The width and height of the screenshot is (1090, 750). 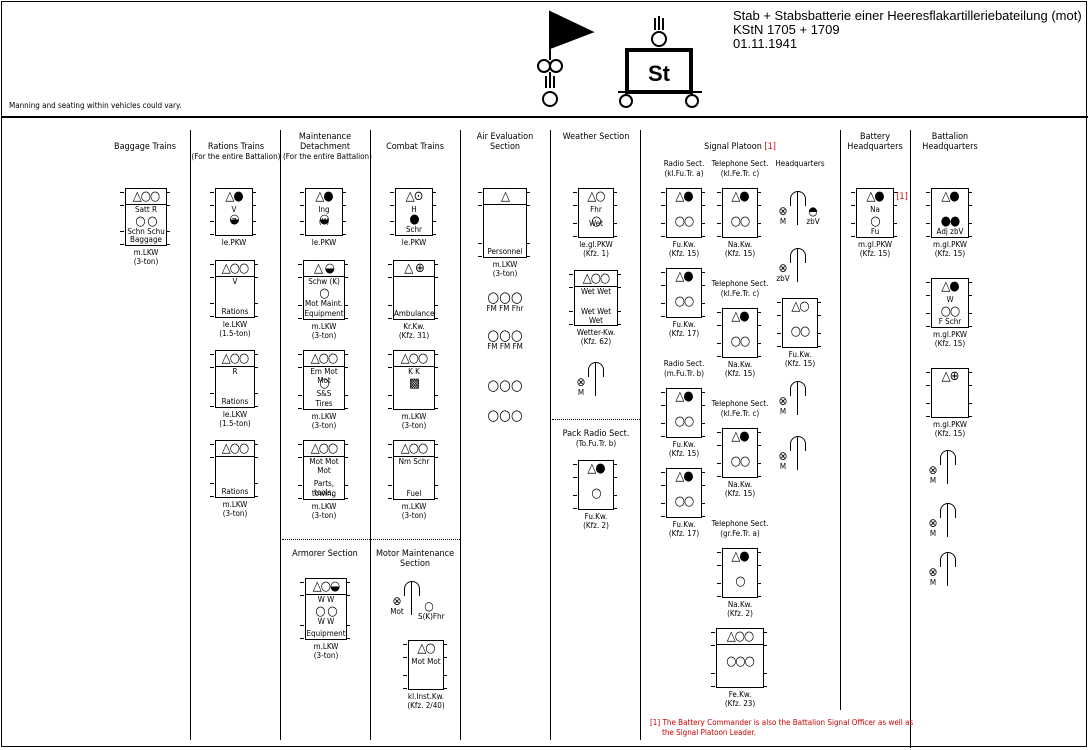 What do you see at coordinates (323, 290) in the screenshot?
I see `vehicle: △ ◒ Schw (K) ○ Mot Maint. Equipment` at bounding box center [323, 290].